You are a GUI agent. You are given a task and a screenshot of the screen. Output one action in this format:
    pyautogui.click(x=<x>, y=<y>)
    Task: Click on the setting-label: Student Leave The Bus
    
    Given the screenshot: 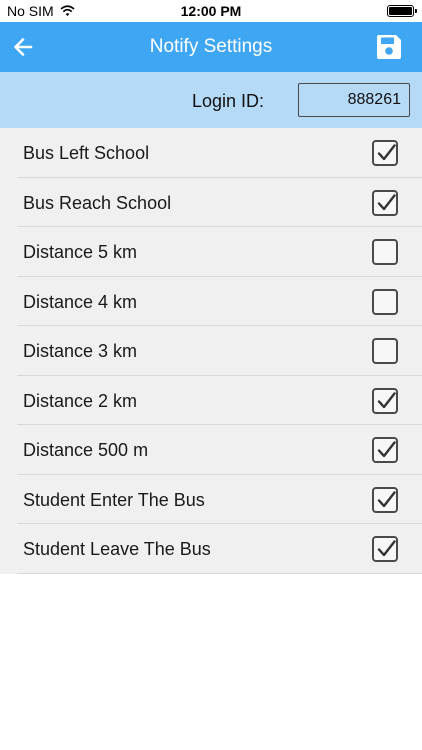 What is the action you would take?
    pyautogui.click(x=117, y=549)
    